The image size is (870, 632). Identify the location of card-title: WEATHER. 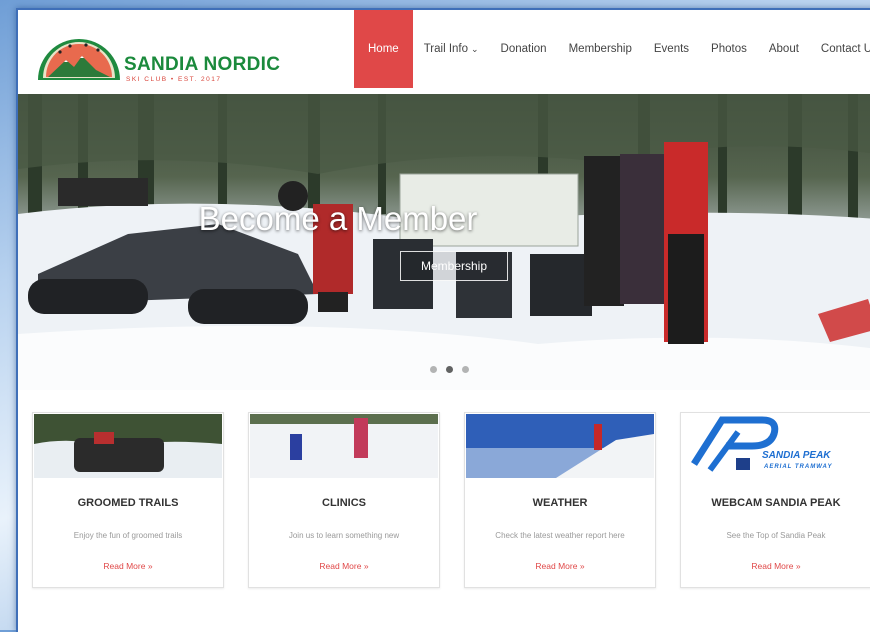
(560, 503).